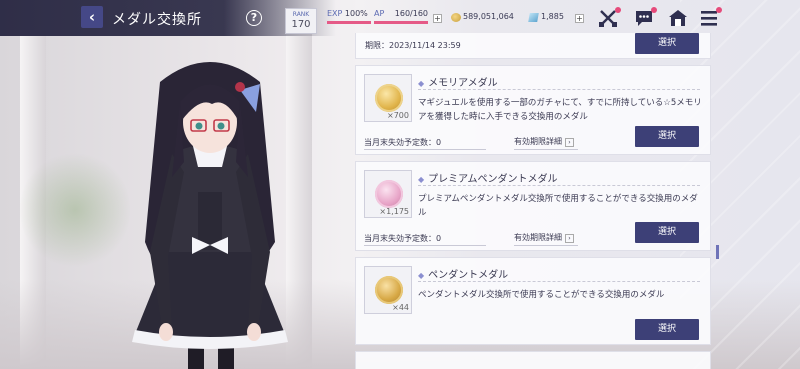  I want to click on home-icon, so click(678, 19).